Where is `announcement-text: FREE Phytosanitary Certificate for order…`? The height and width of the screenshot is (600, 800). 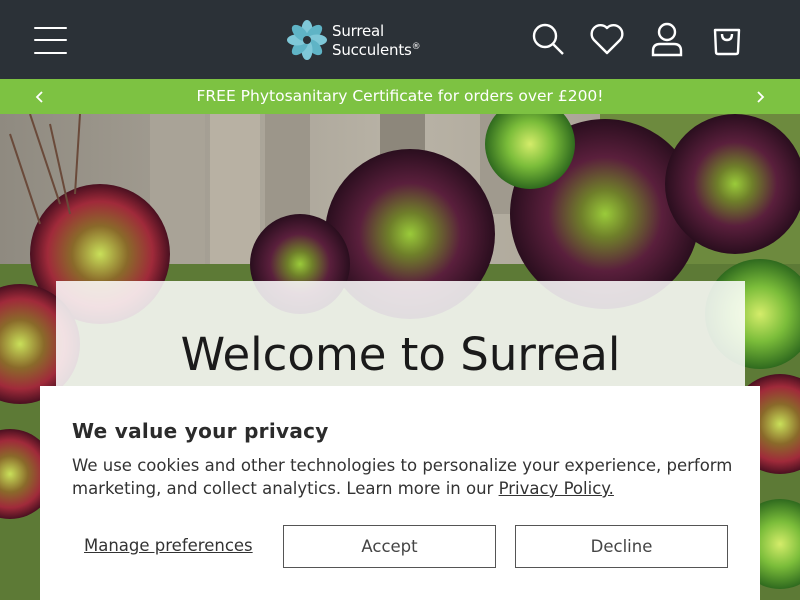 announcement-text: FREE Phytosanitary Certificate for order… is located at coordinates (400, 96).